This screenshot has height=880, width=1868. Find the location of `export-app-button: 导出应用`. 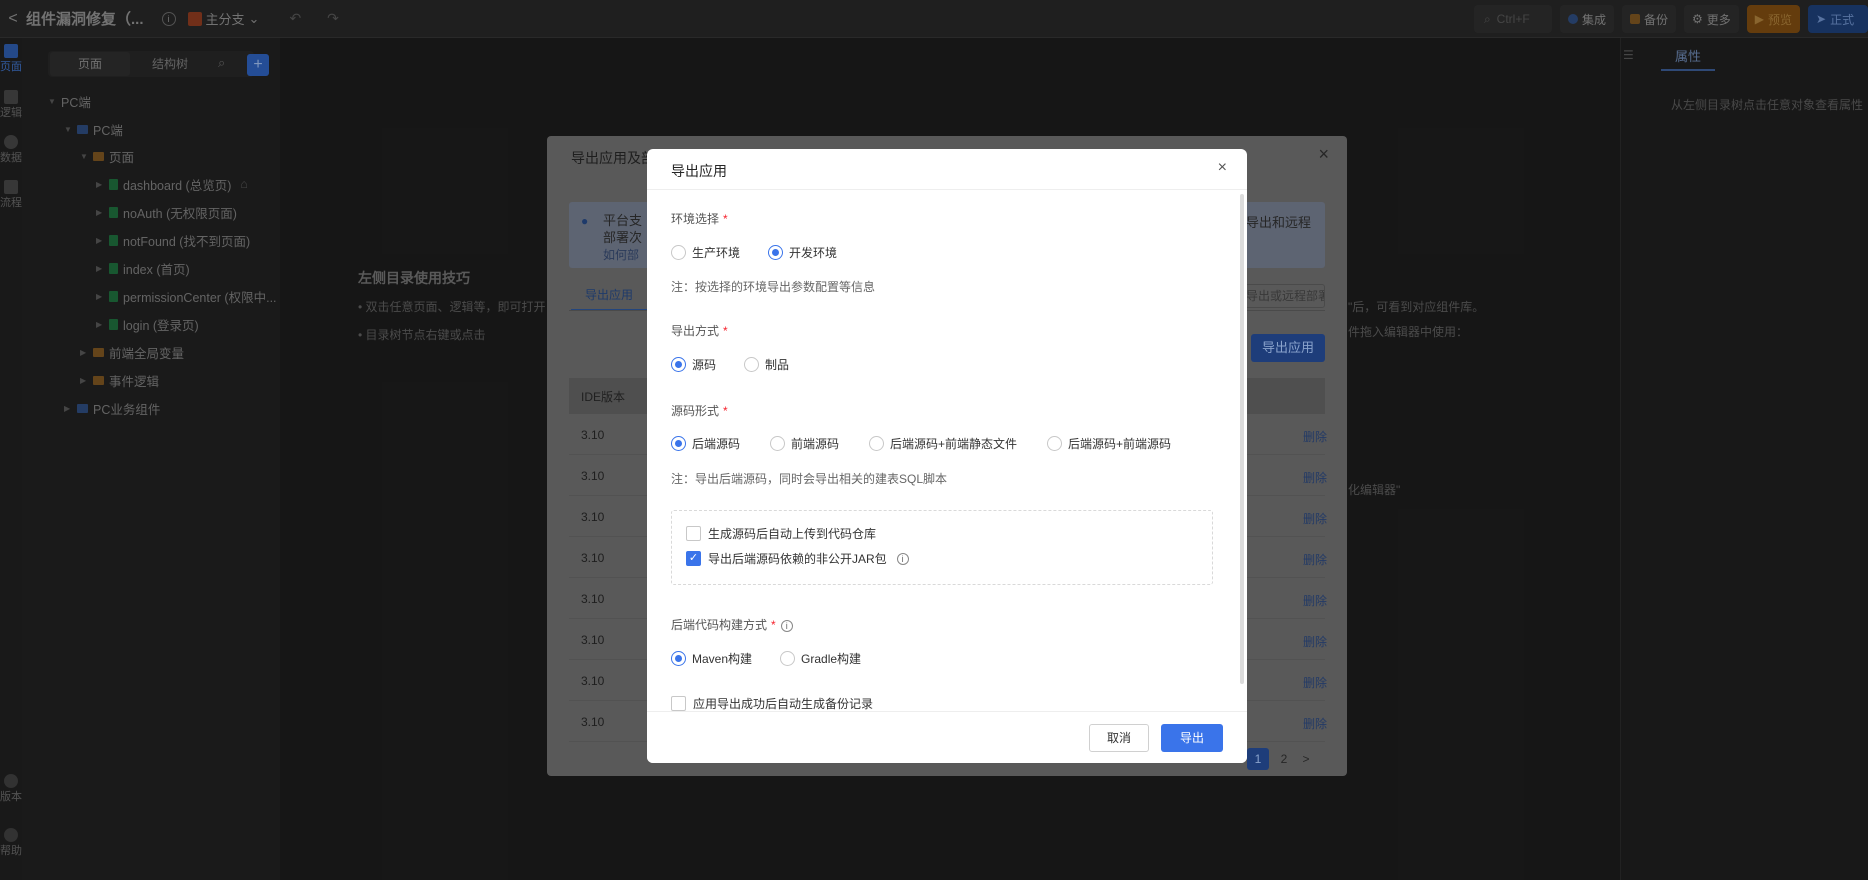

export-app-button: 导出应用 is located at coordinates (1288, 348).